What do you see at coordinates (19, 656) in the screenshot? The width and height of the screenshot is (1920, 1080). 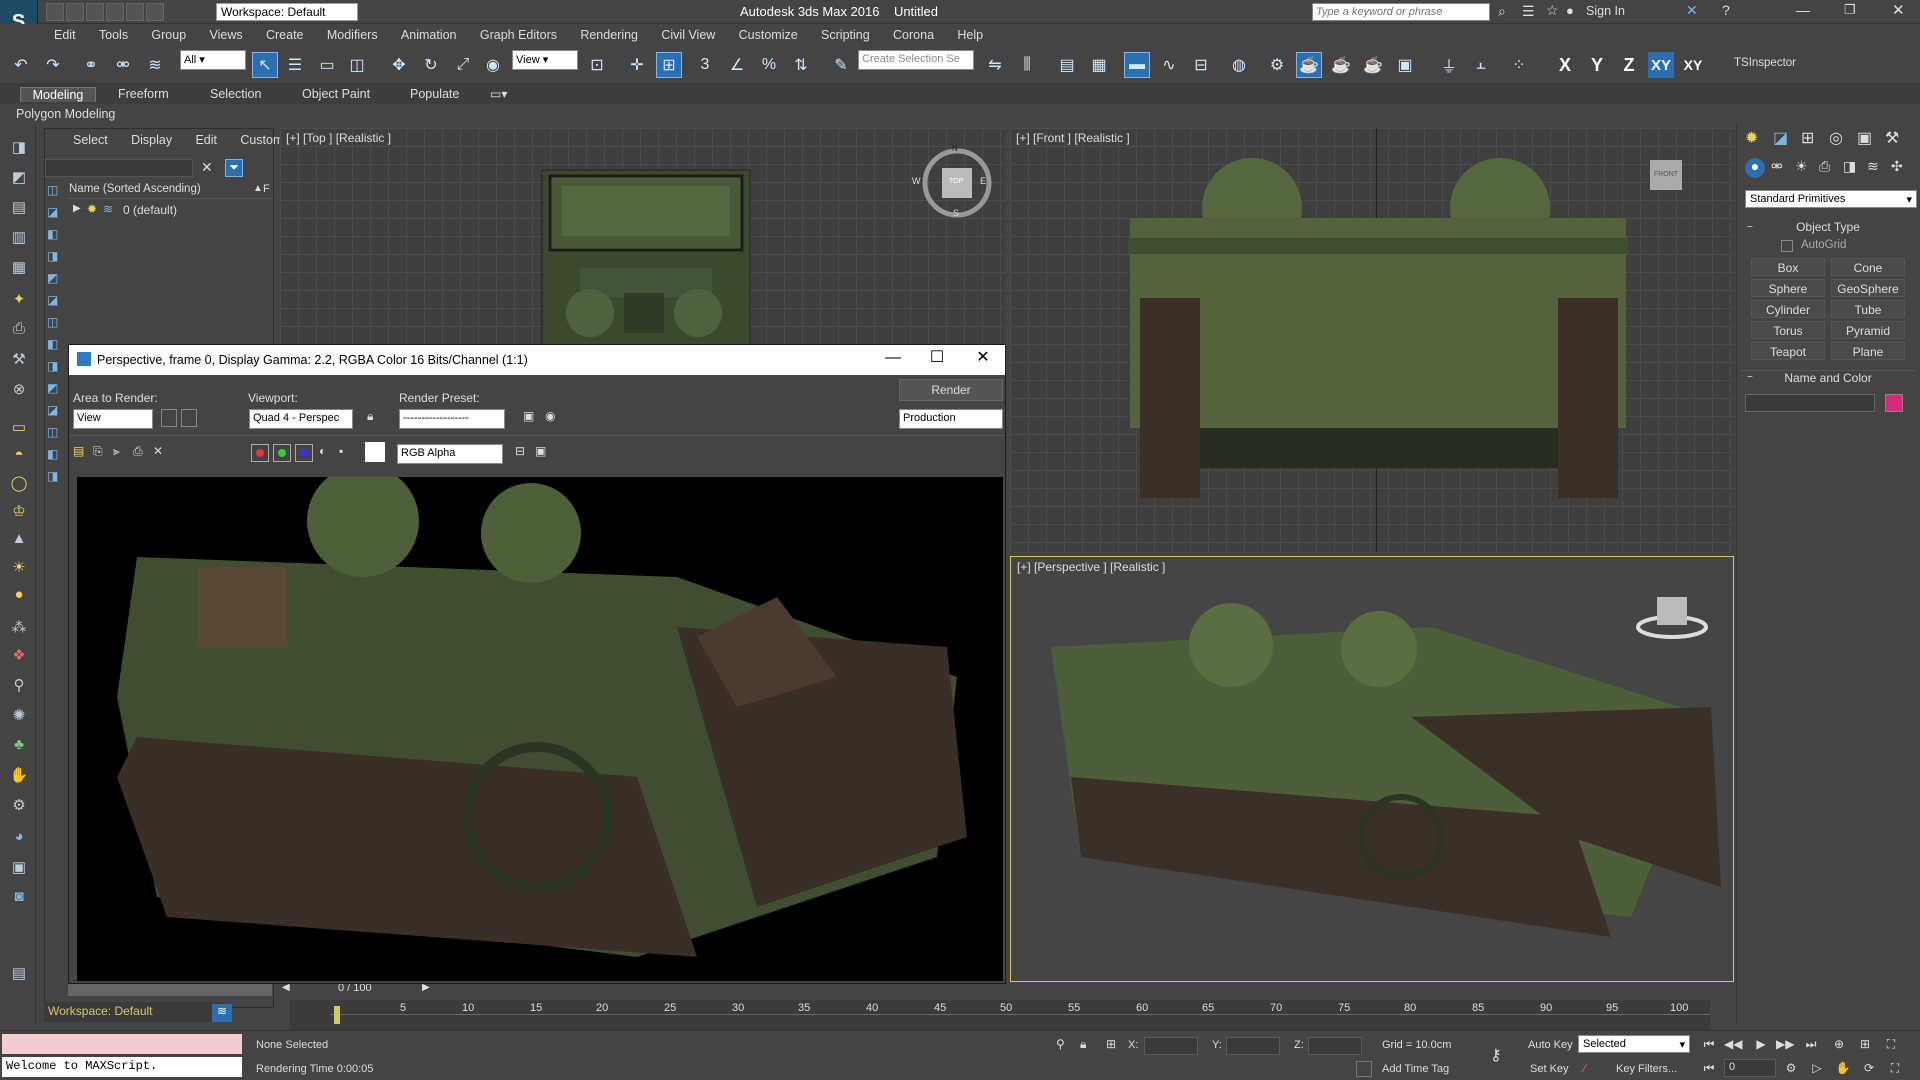 I see `spacewarp-filter-icon: ❖` at bounding box center [19, 656].